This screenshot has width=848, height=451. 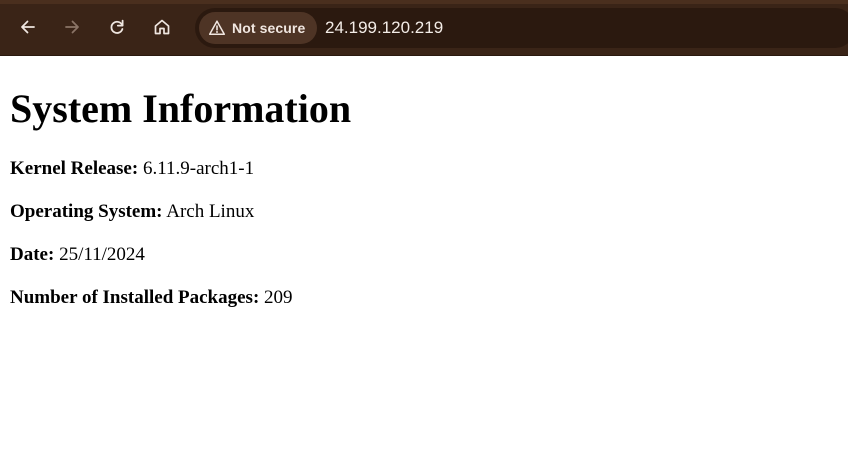 I want to click on info-label: Kernel Release:, so click(x=74, y=168).